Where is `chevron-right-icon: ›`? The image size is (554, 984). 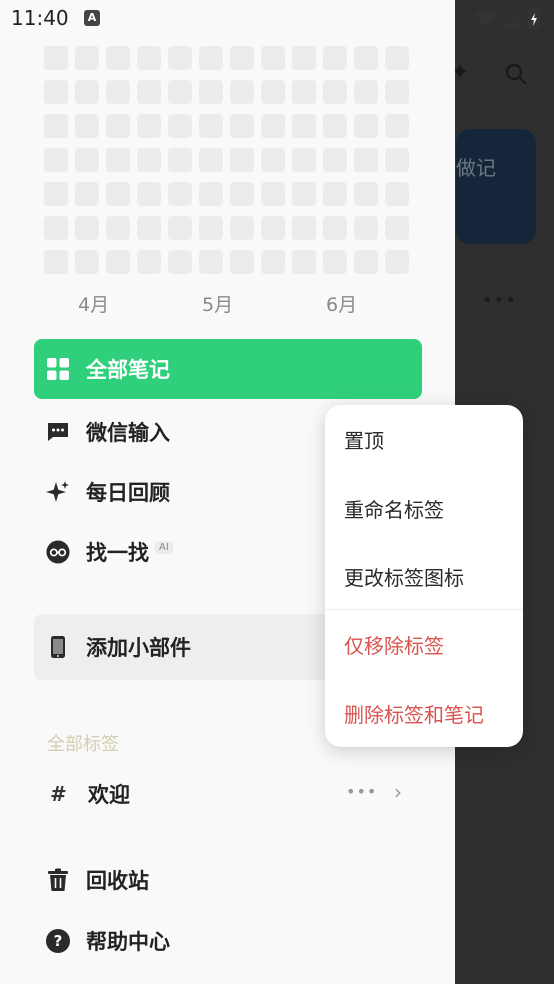 chevron-right-icon: › is located at coordinates (398, 792).